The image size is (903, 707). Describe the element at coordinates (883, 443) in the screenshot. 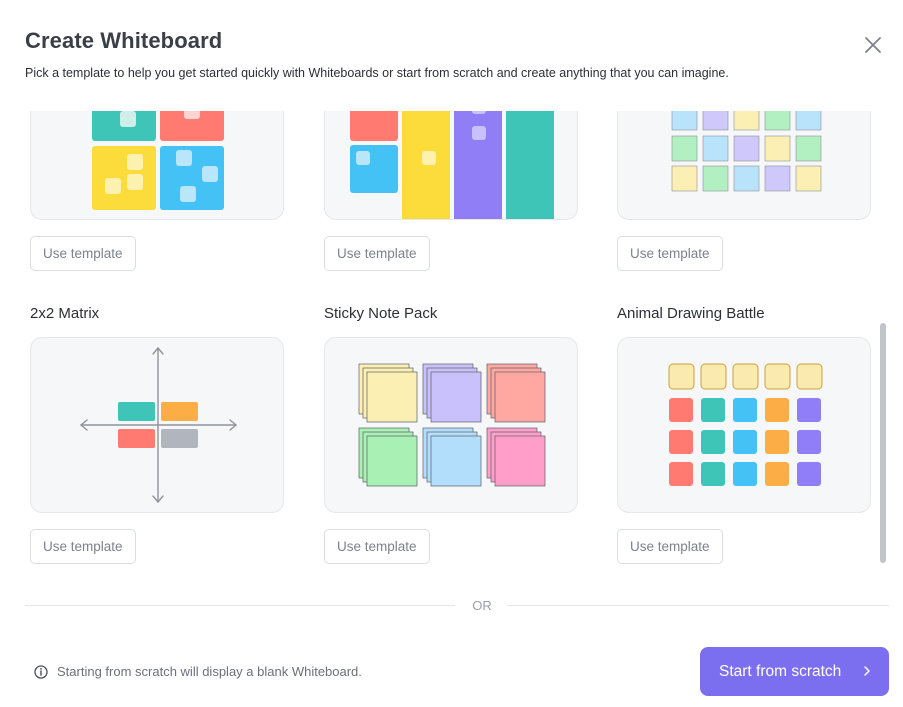

I see `scrollbar-thumb` at that location.